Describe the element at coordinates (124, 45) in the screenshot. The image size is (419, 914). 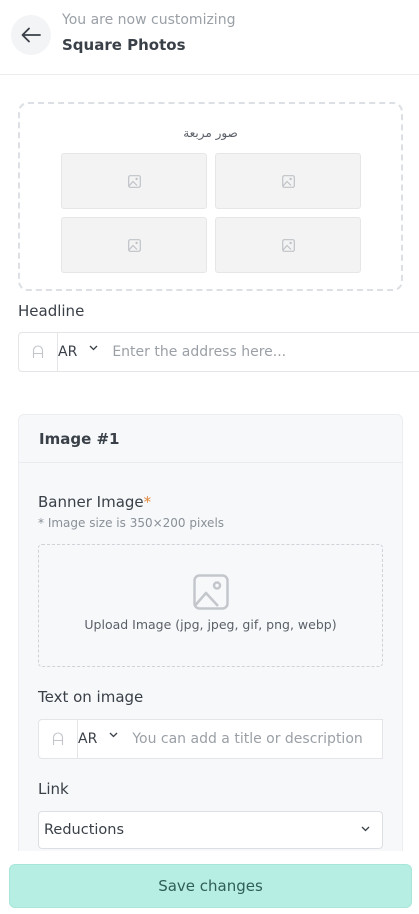
I see `page-title: Square Photos` at that location.